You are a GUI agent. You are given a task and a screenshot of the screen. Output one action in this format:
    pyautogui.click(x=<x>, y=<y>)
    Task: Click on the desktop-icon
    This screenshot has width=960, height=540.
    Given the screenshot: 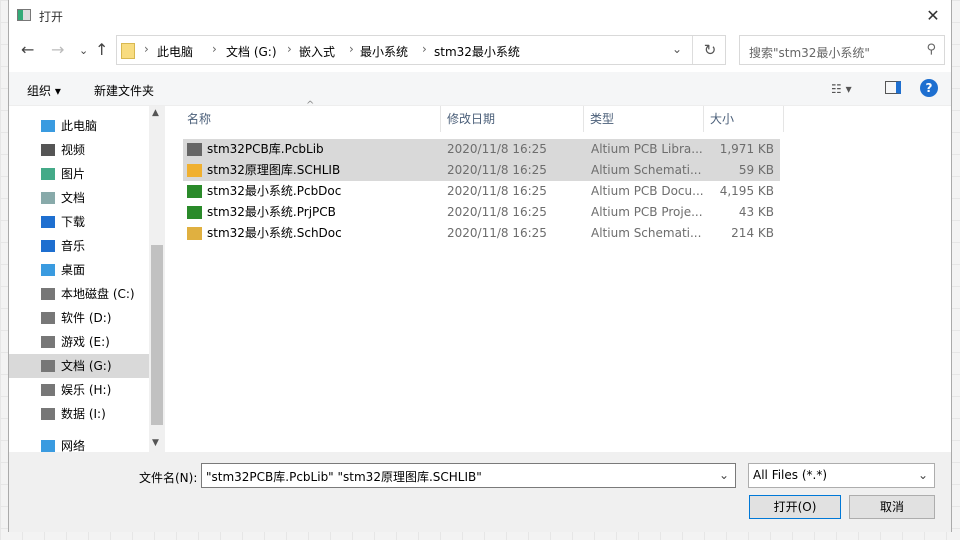 What is the action you would take?
    pyautogui.click(x=48, y=270)
    